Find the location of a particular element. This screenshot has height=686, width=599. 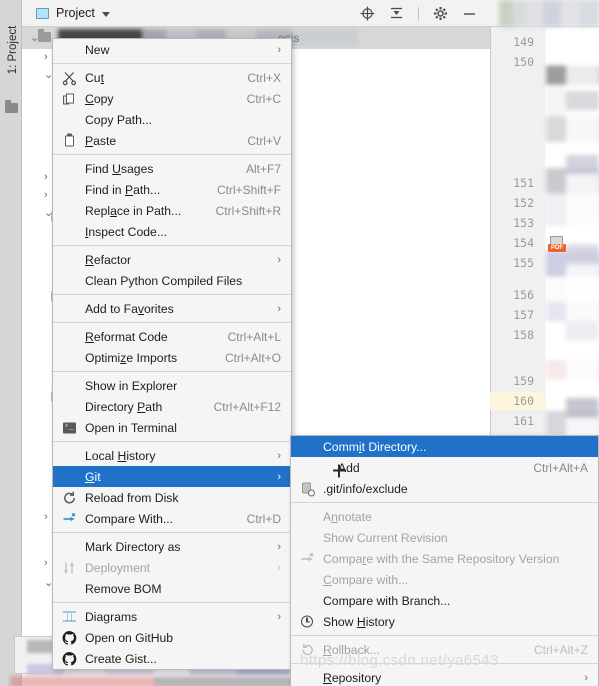

context-menu-item-optimize-imports: Optimize Imports Ctrl+Alt+O is located at coordinates (172, 357).